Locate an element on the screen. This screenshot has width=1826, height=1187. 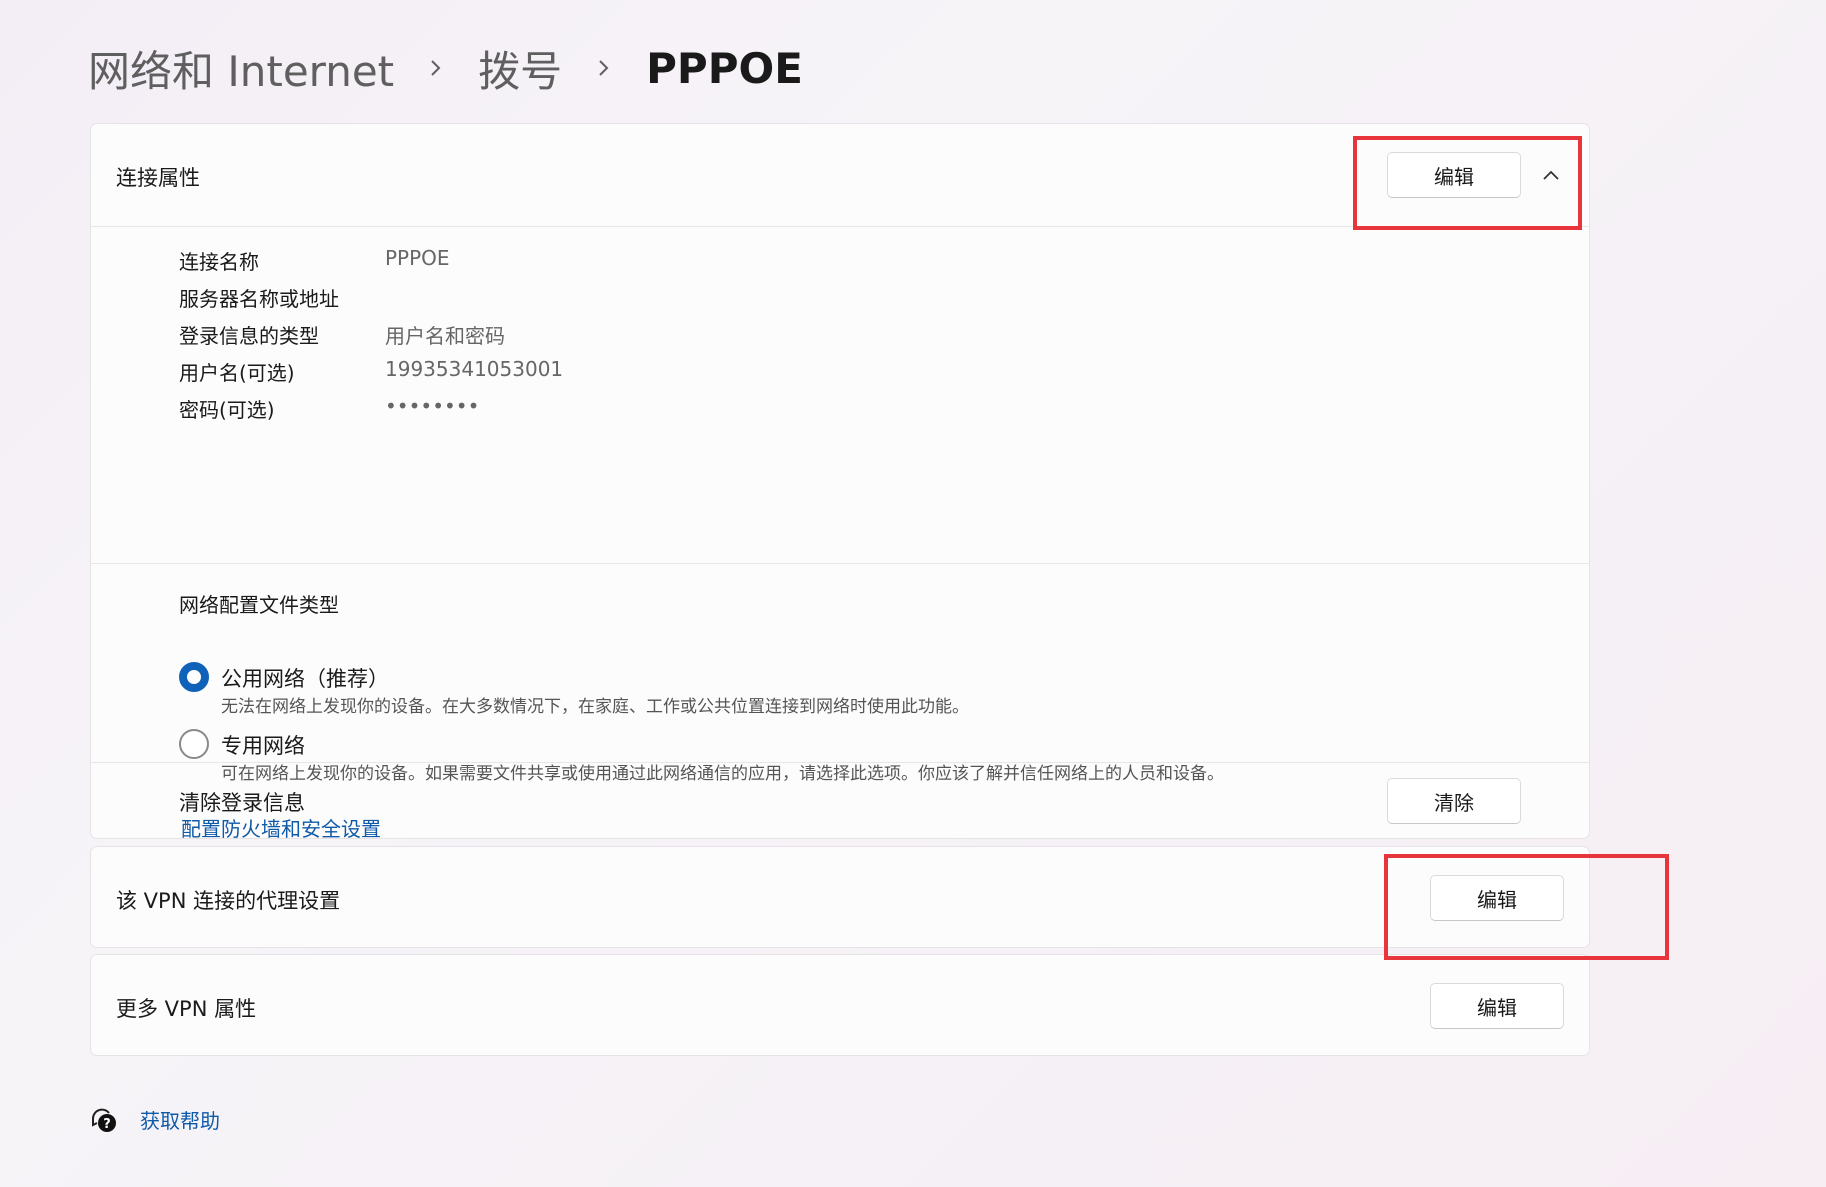
field-value: 用户名和密码 is located at coordinates (445, 336).